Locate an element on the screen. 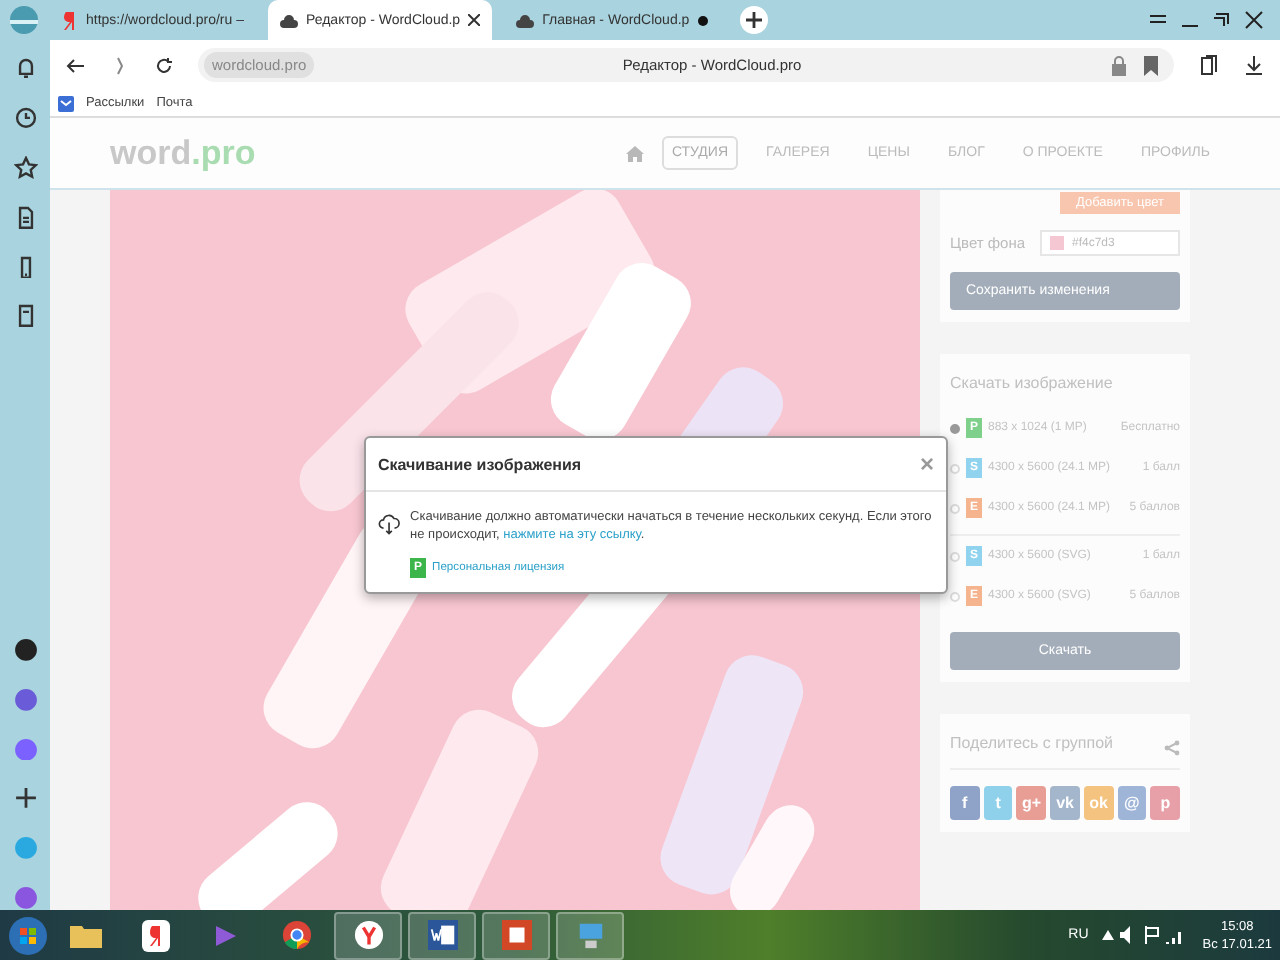 The height and width of the screenshot is (960, 1280). back-icon is located at coordinates (76, 65).